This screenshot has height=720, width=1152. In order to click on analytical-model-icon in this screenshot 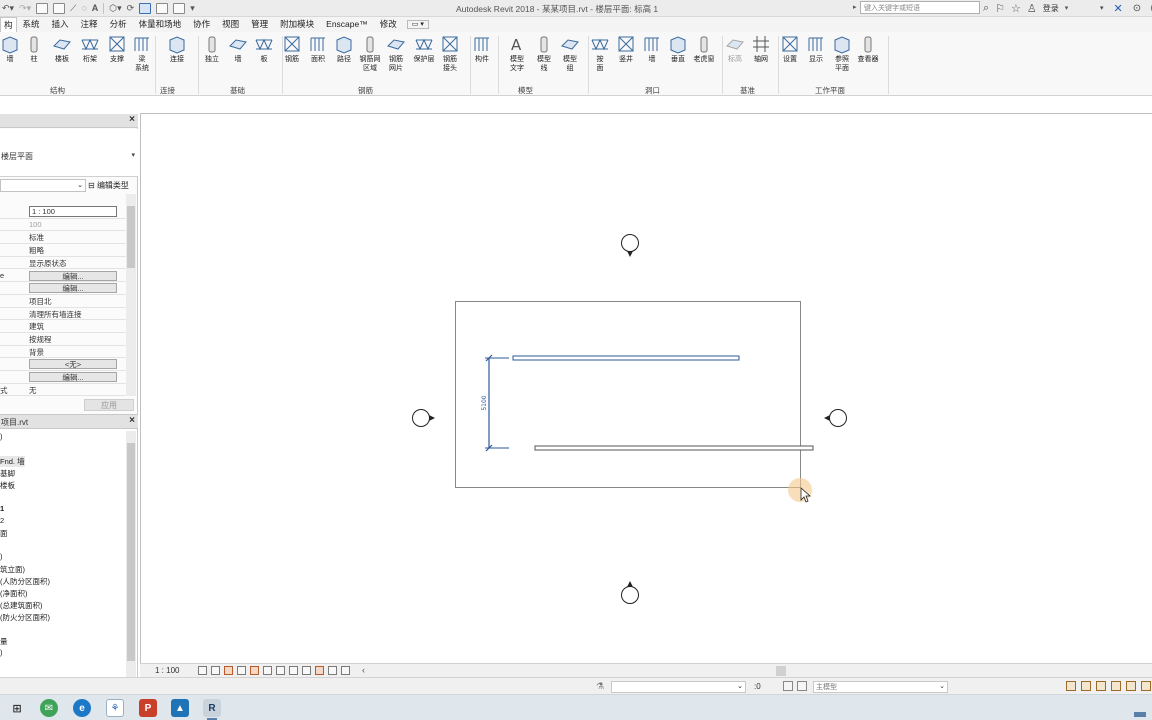, I will do `click(332, 670)`.